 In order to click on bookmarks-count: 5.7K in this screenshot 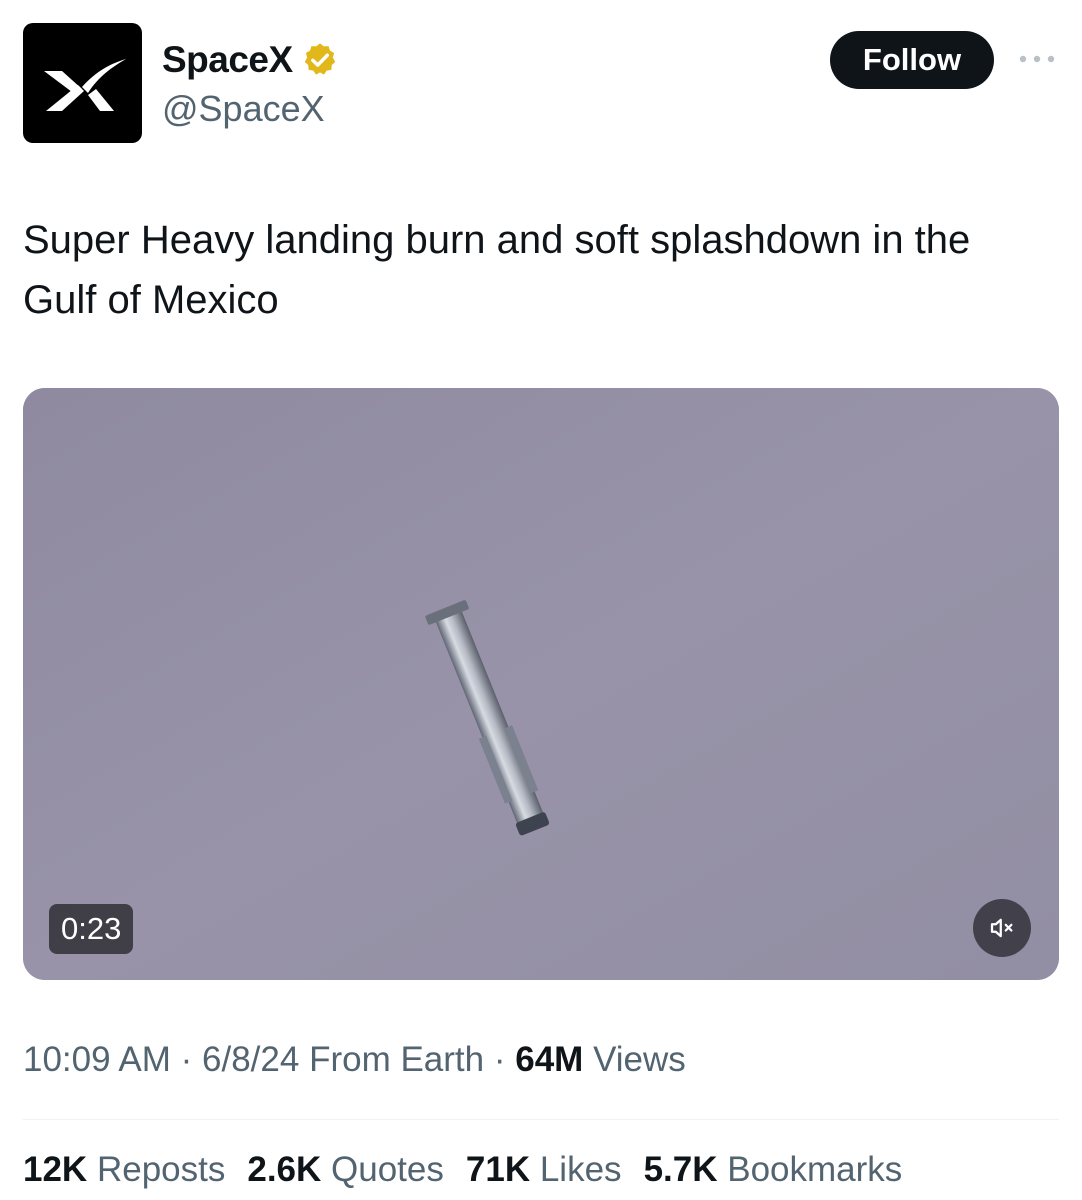, I will do `click(680, 1169)`.